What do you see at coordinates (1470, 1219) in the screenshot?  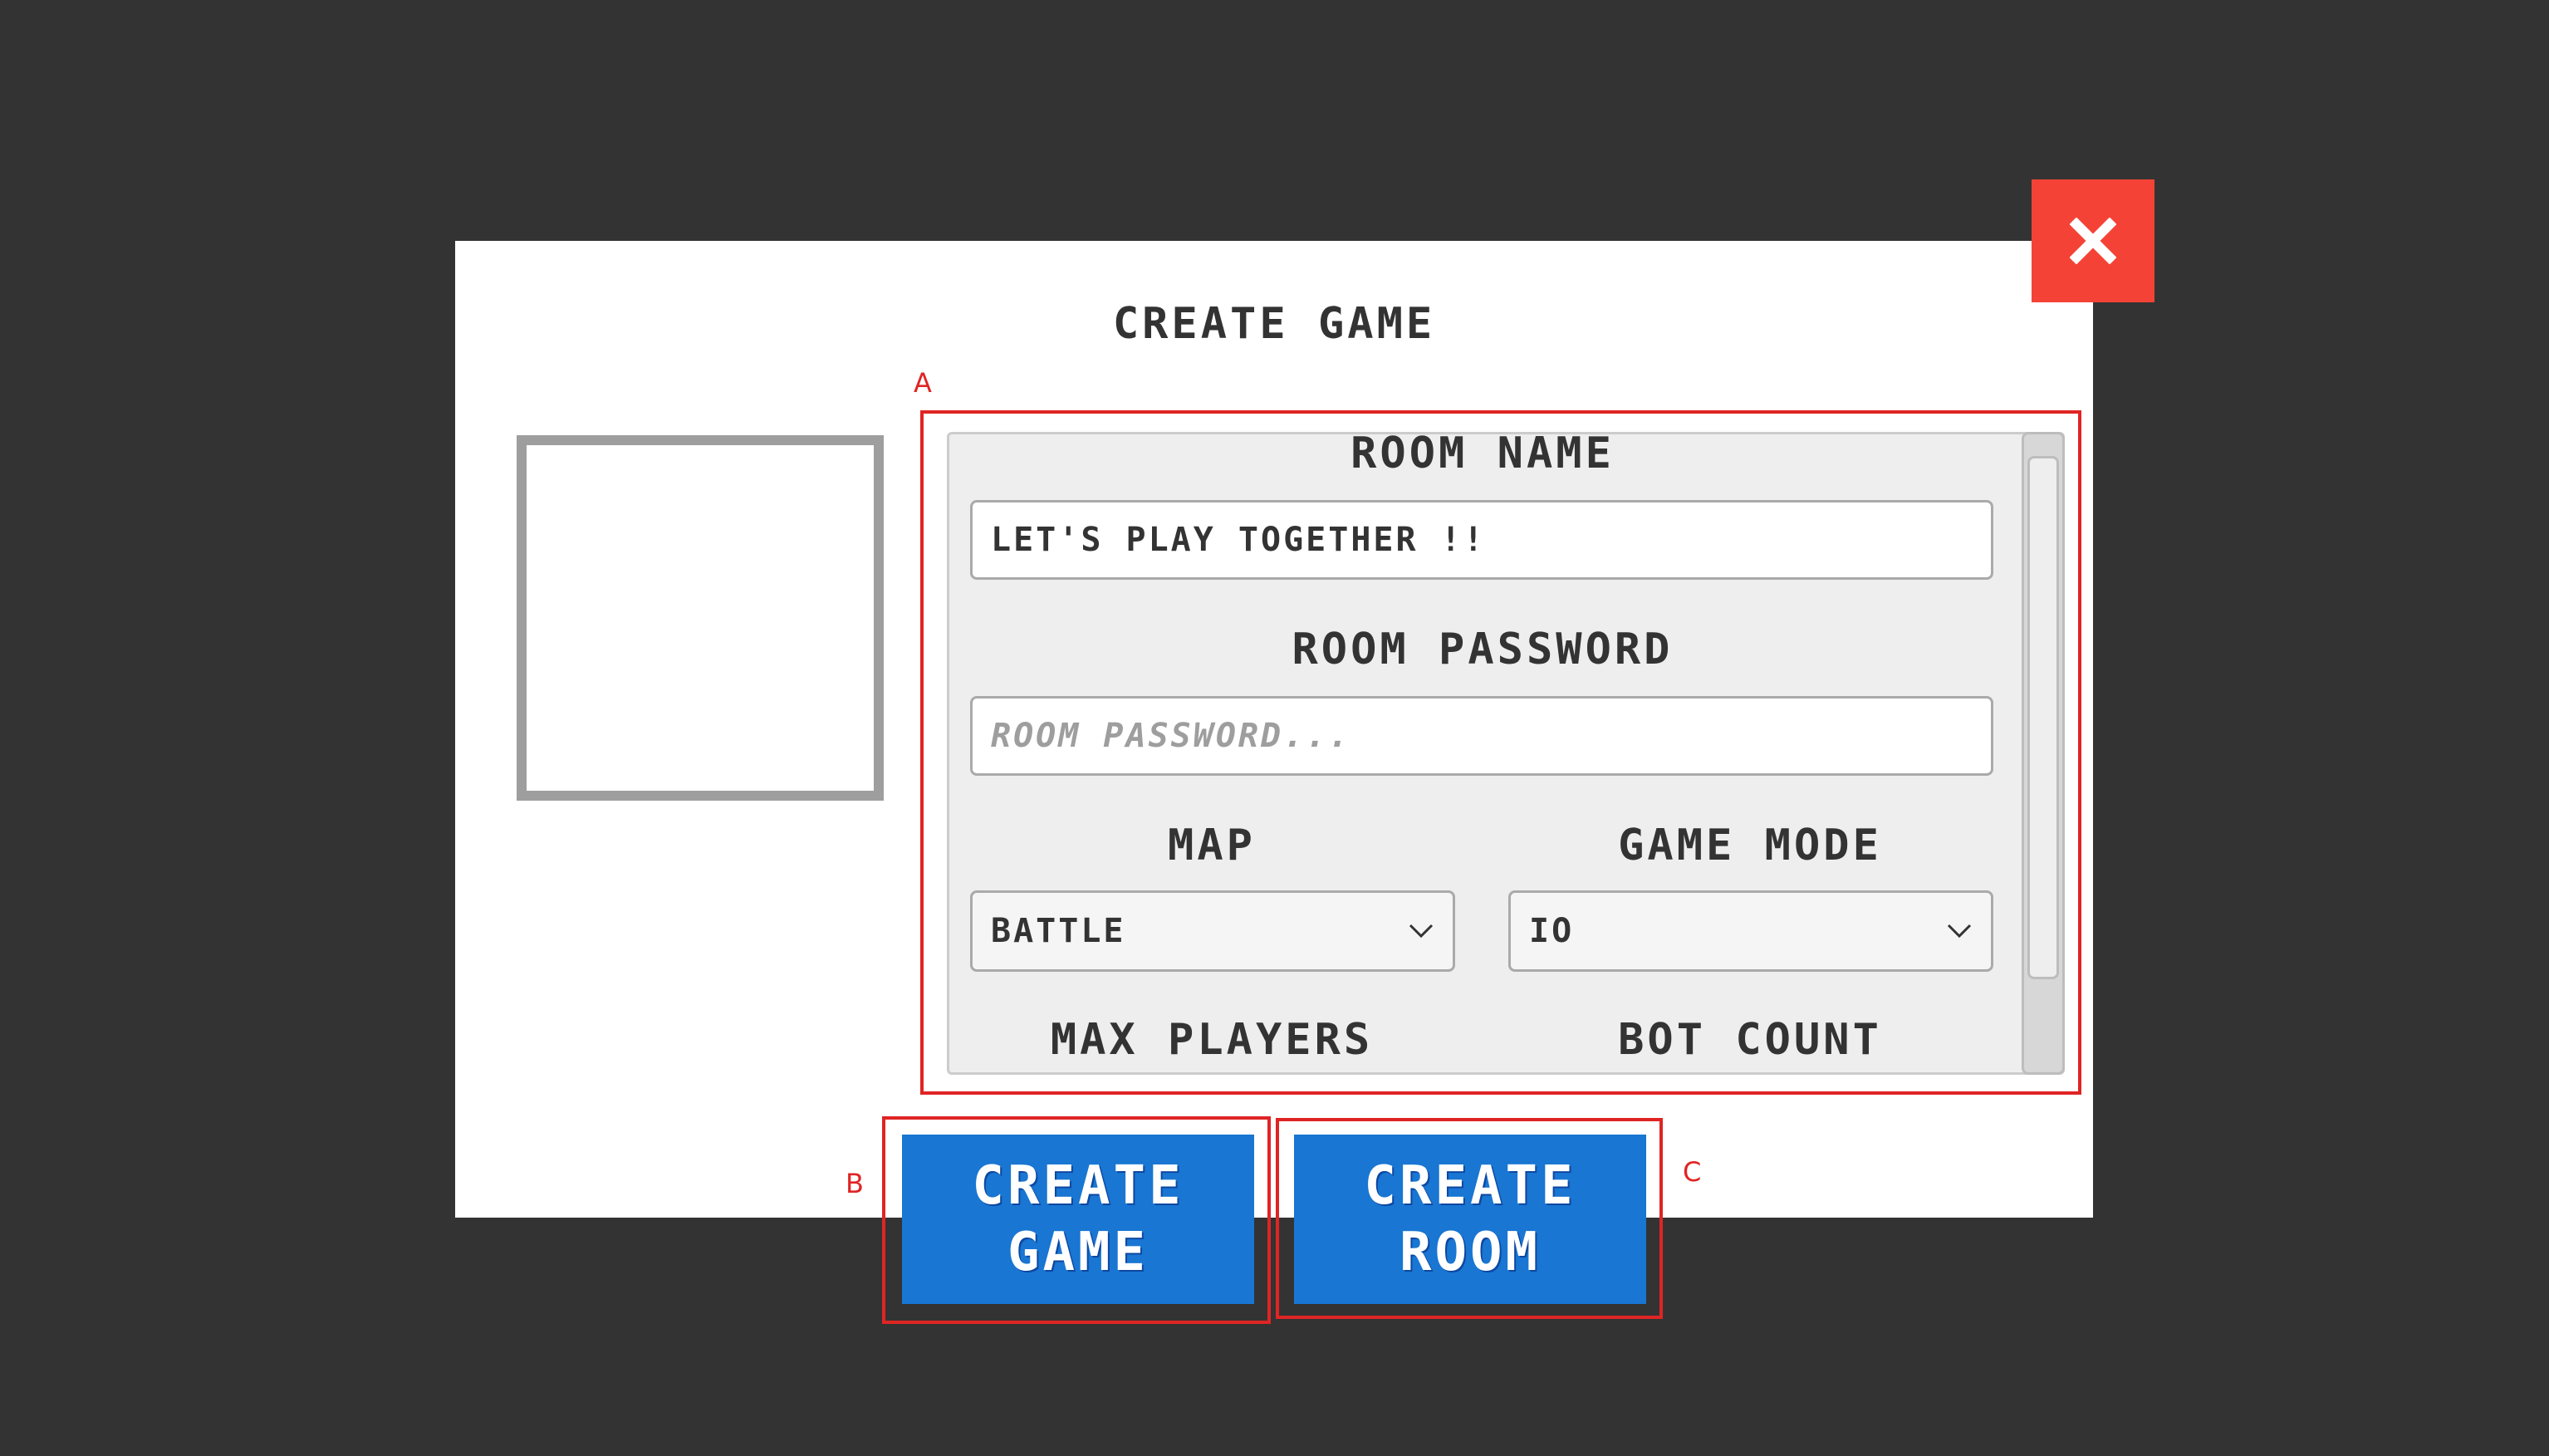 I see `create-room-button: CREATE ROOM` at bounding box center [1470, 1219].